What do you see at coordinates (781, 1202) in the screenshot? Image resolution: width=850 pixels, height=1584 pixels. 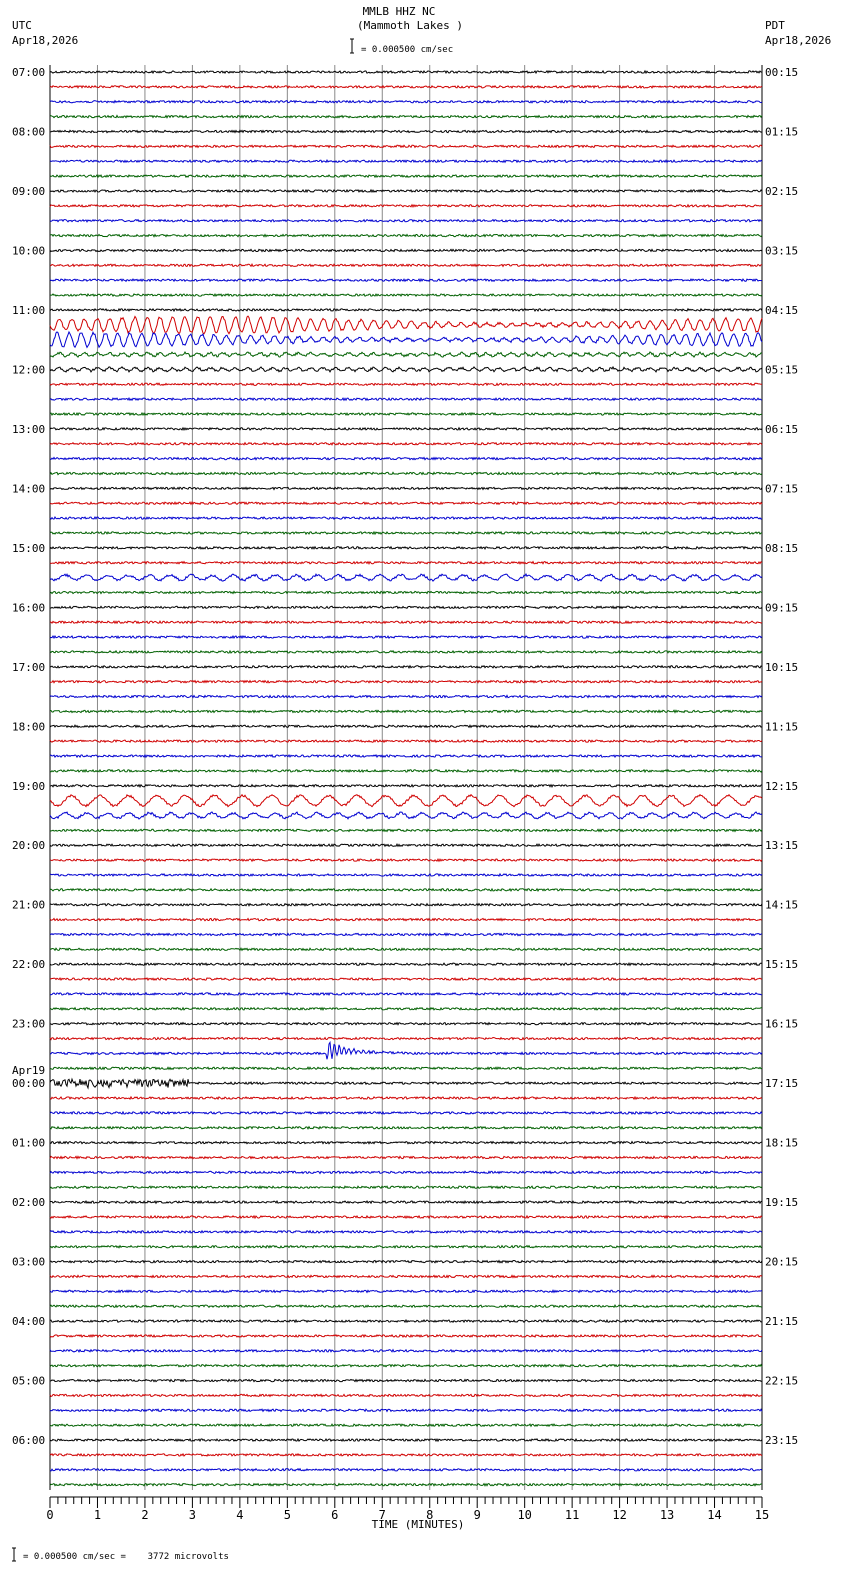 I see `right-hour-label: 19:15` at bounding box center [781, 1202].